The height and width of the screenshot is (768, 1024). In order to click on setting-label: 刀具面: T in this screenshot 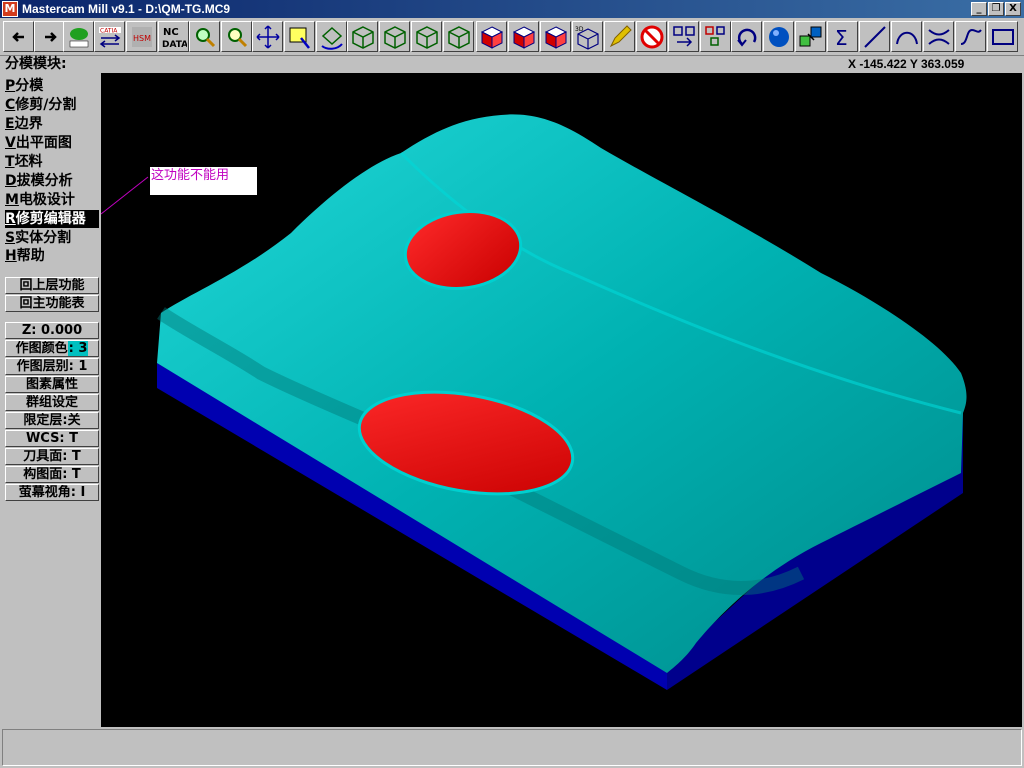, I will do `click(52, 456)`.